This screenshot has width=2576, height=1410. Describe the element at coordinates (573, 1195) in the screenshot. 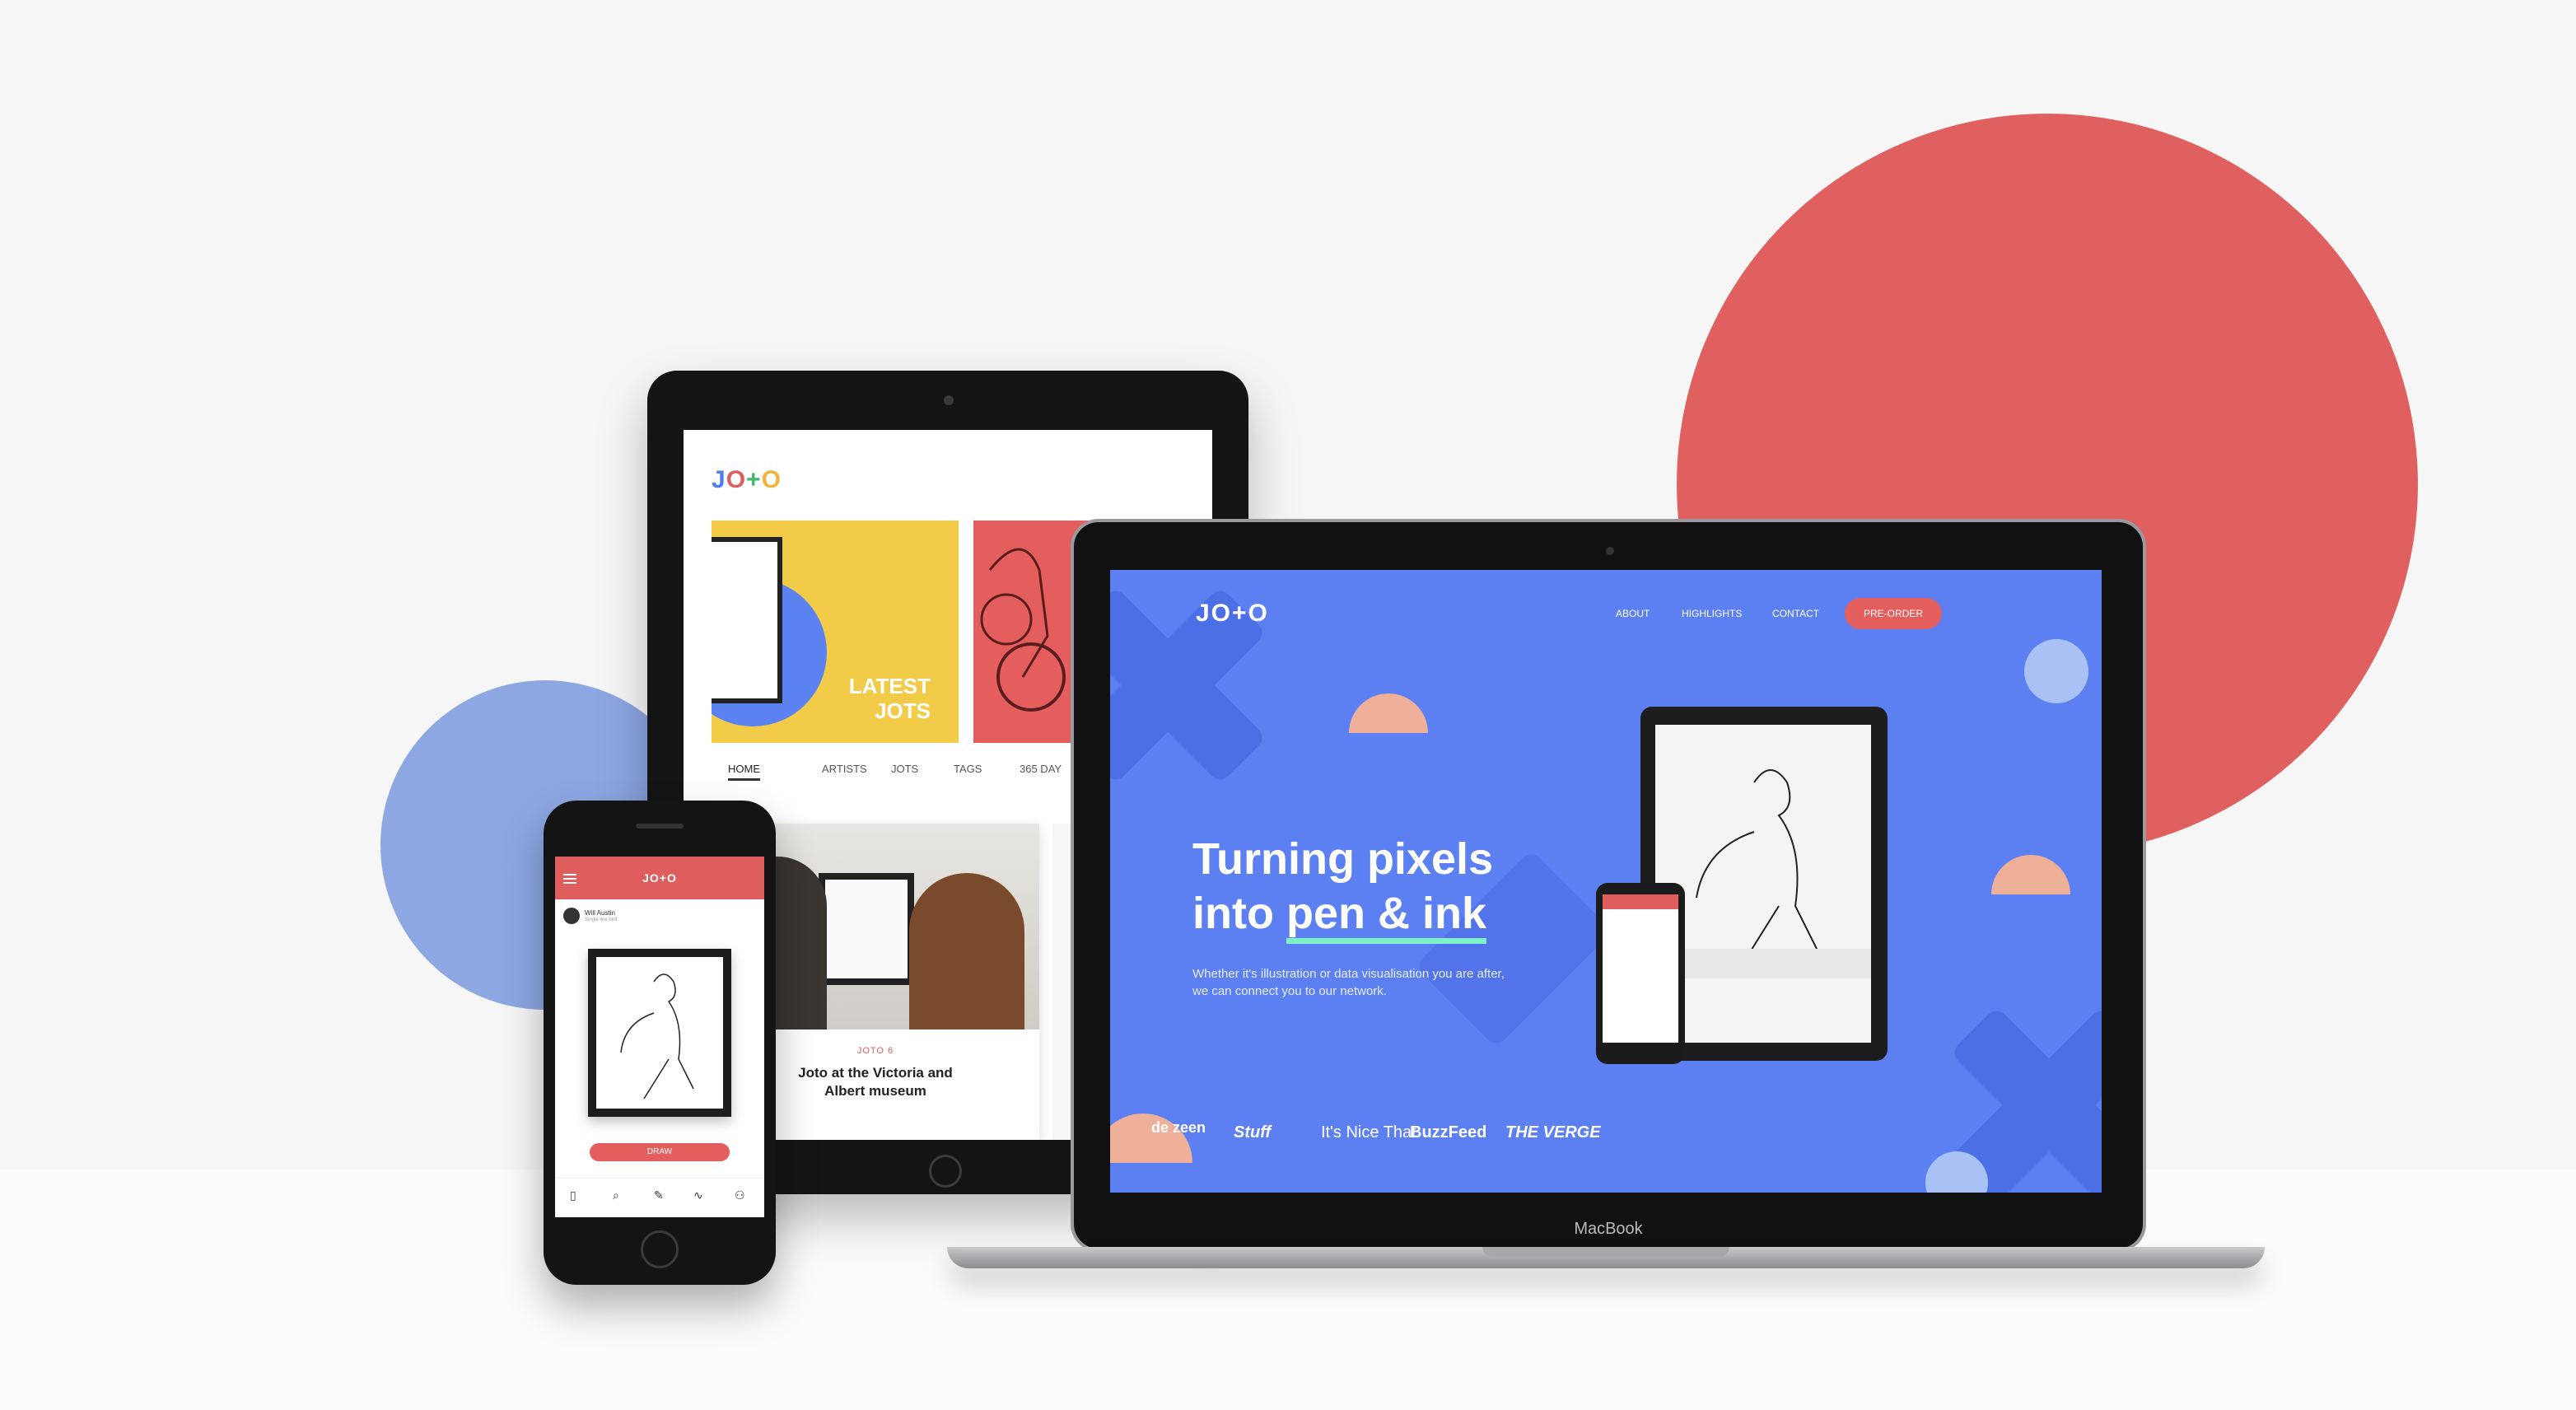

I see `device-icon: ▯` at that location.